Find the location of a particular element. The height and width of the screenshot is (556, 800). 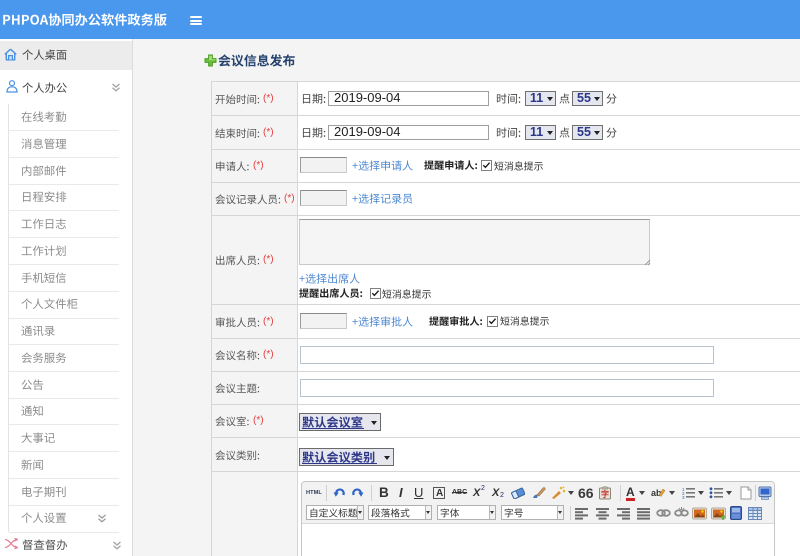

svg-text: 字 is located at coordinates (605, 494).